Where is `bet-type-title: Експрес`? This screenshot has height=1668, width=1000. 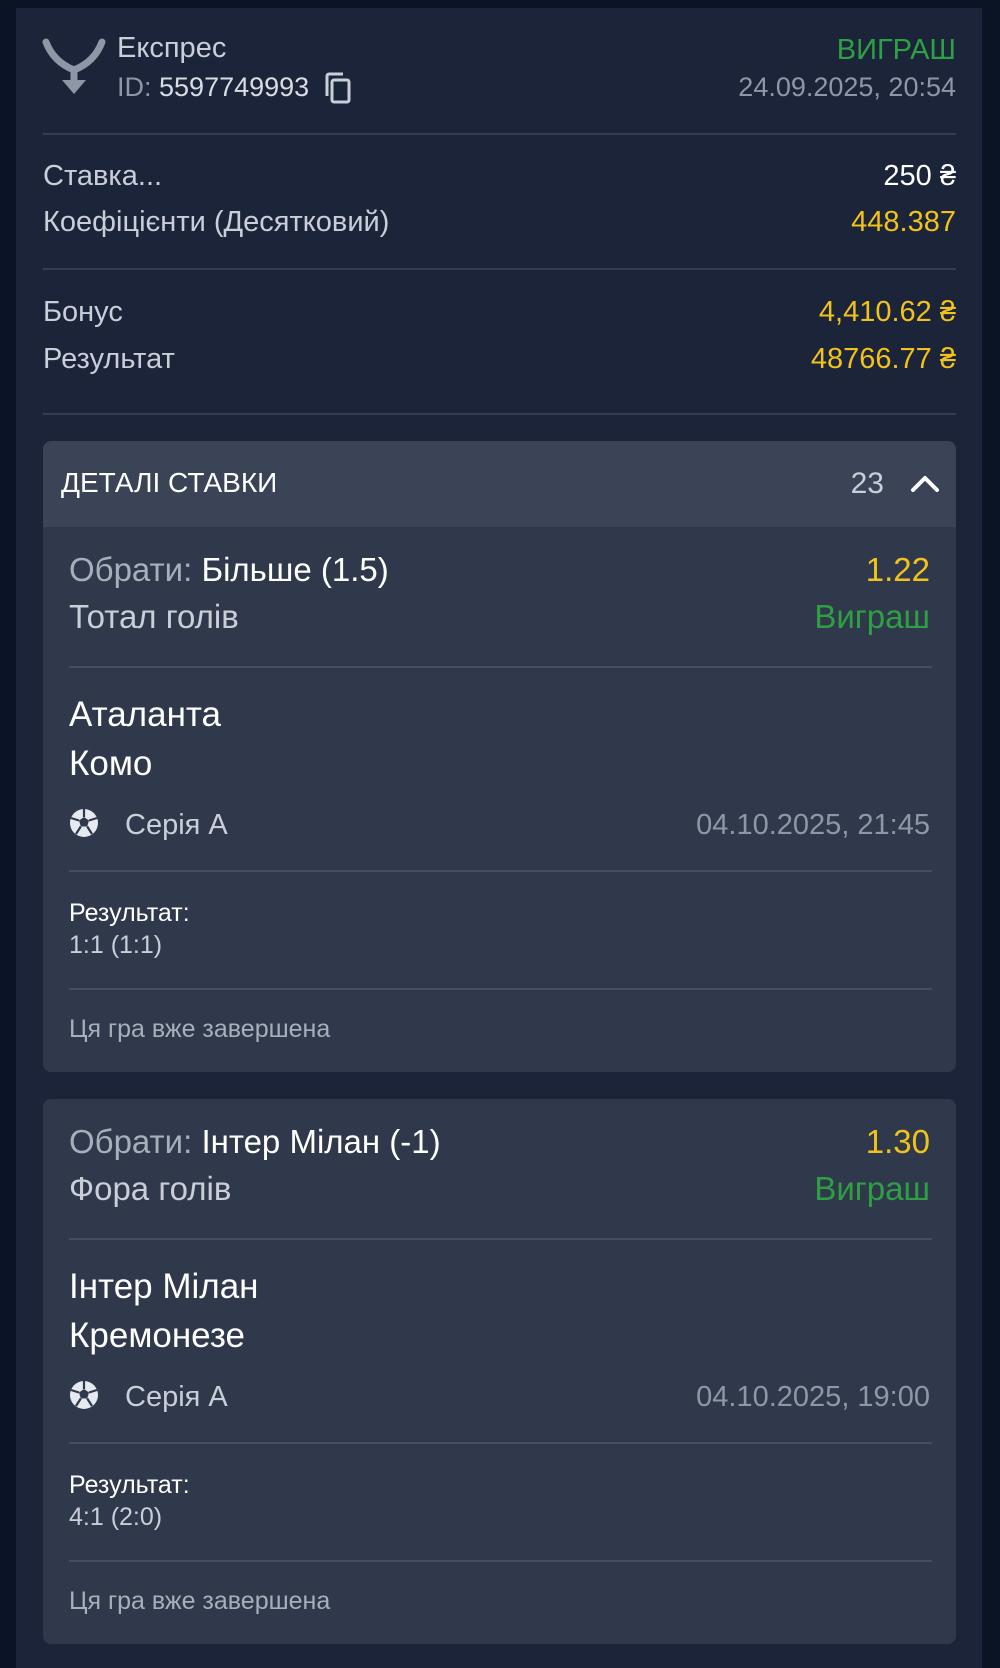 bet-type-title: Експрес is located at coordinates (172, 48).